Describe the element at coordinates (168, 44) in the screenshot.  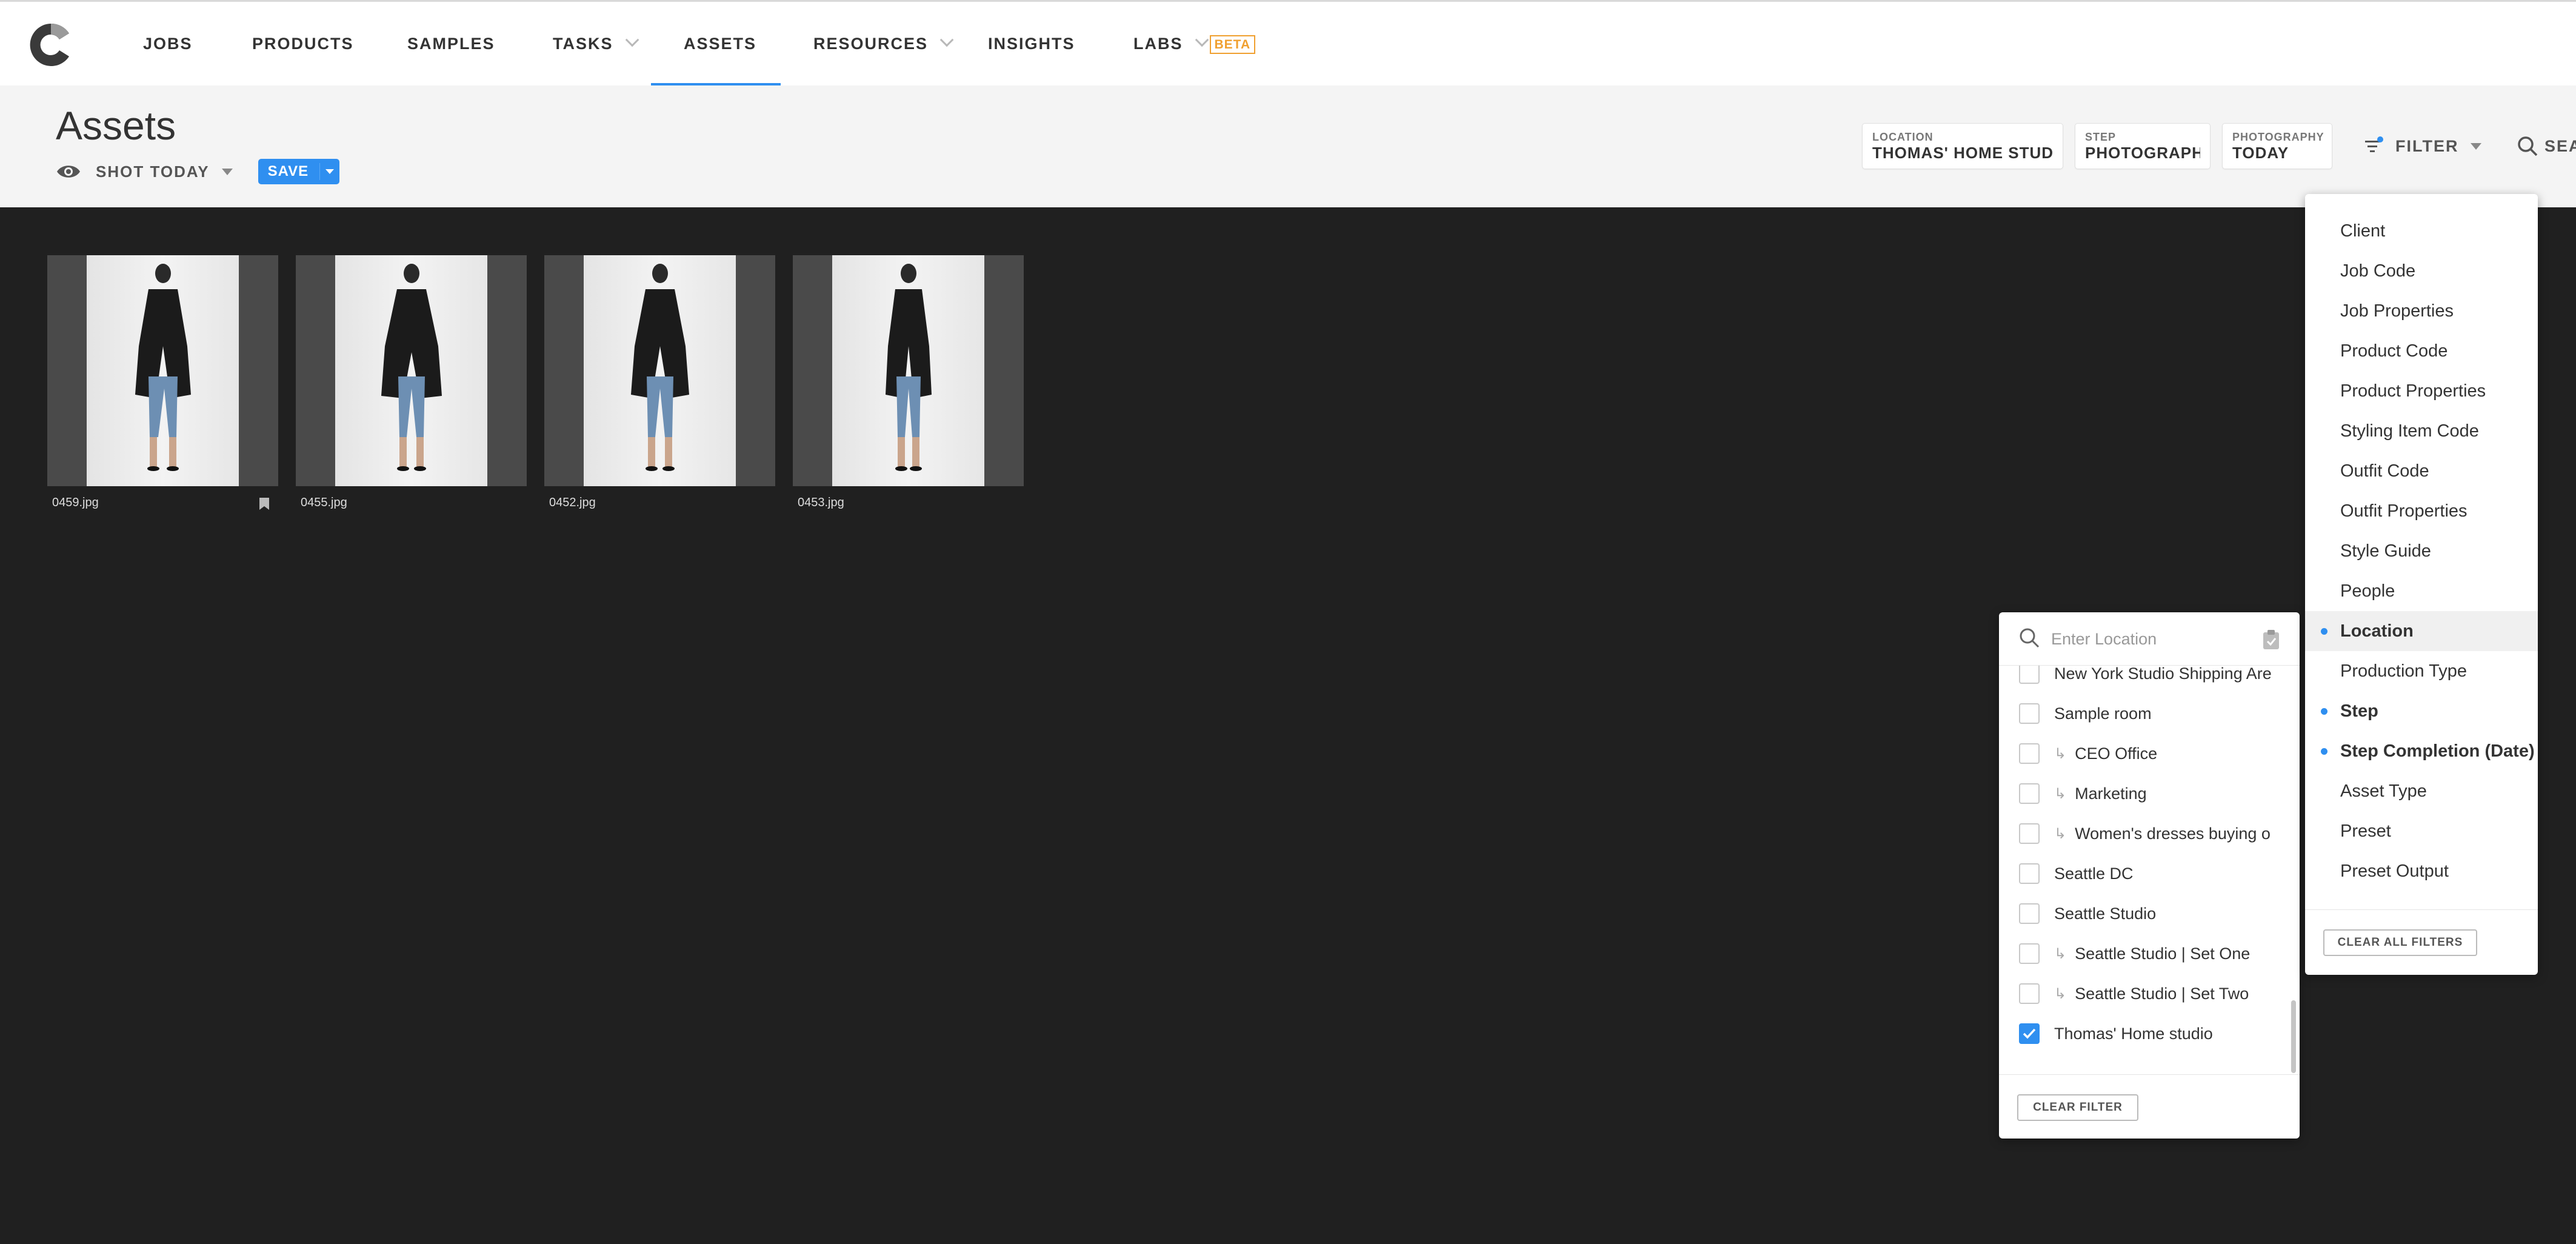
I see `nav-item-jobs: JOBS` at that location.